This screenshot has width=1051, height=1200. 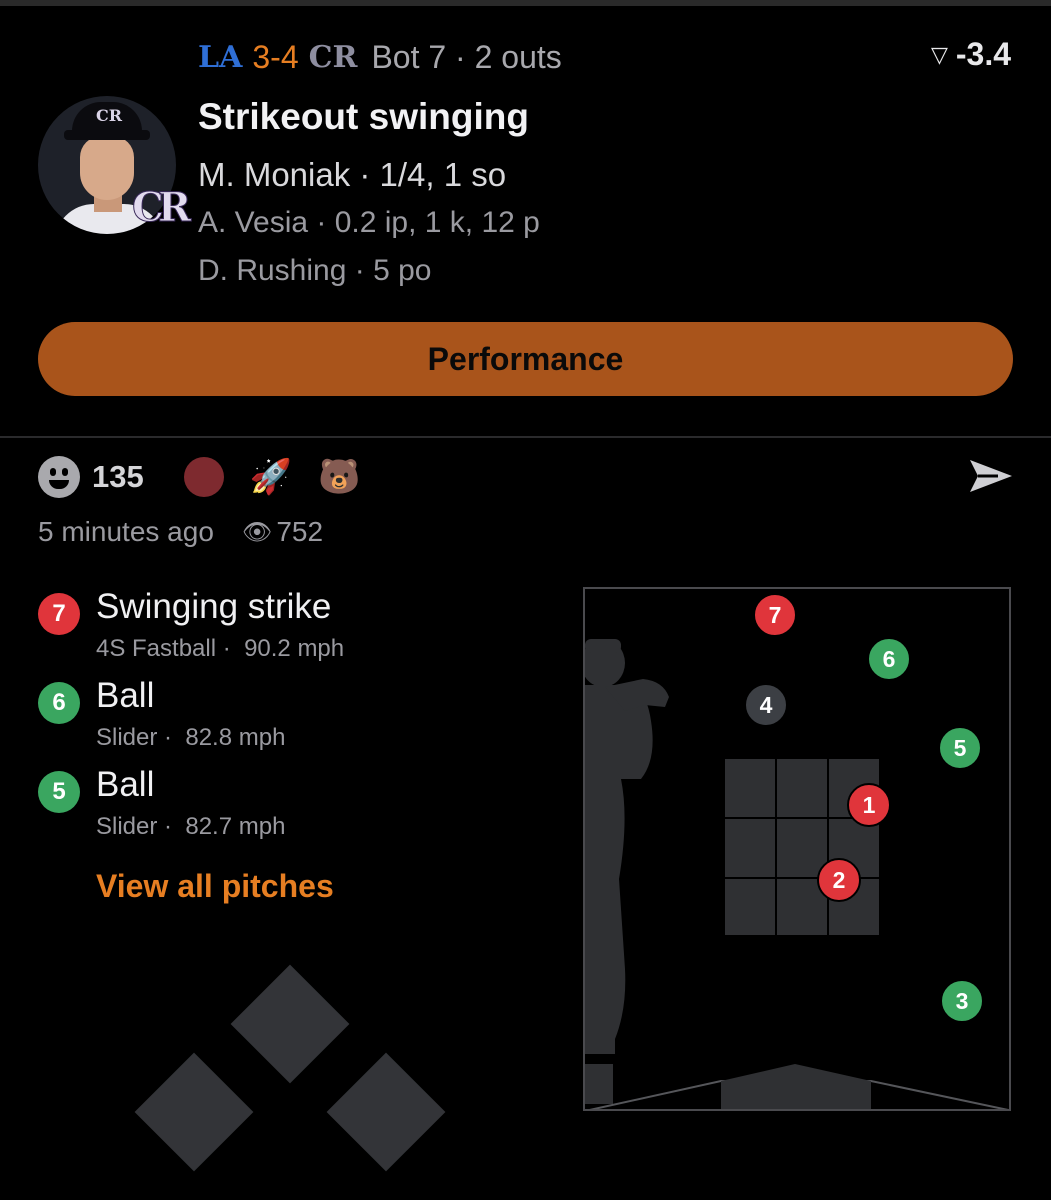 What do you see at coordinates (300, 531) in the screenshot?
I see `view-count: 752` at bounding box center [300, 531].